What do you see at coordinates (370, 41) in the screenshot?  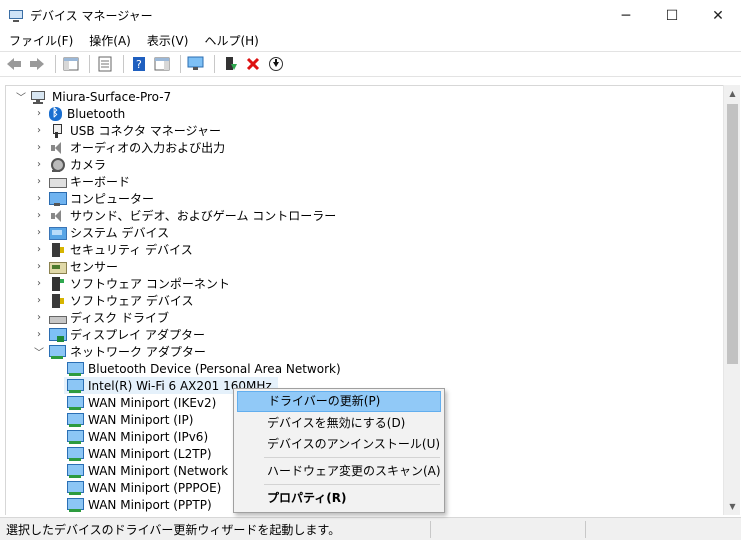 I see `menu-bar: ファイル(F) 操作(A) 表示(V) ヘルプ(H)` at bounding box center [370, 41].